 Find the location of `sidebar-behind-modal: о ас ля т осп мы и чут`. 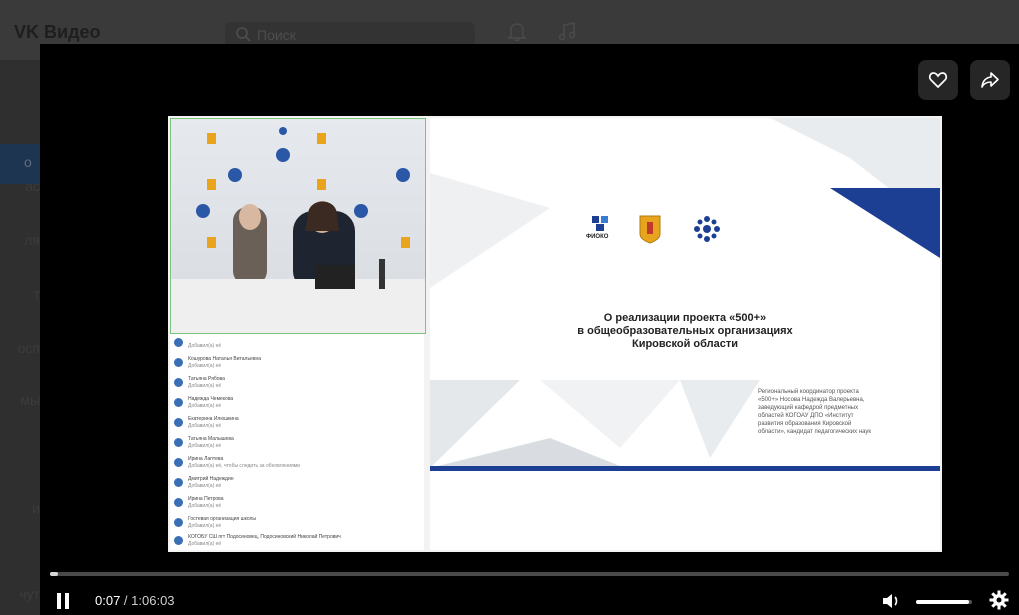

sidebar-behind-modal: о ас ля т осп мы и чут is located at coordinates (20, 337).